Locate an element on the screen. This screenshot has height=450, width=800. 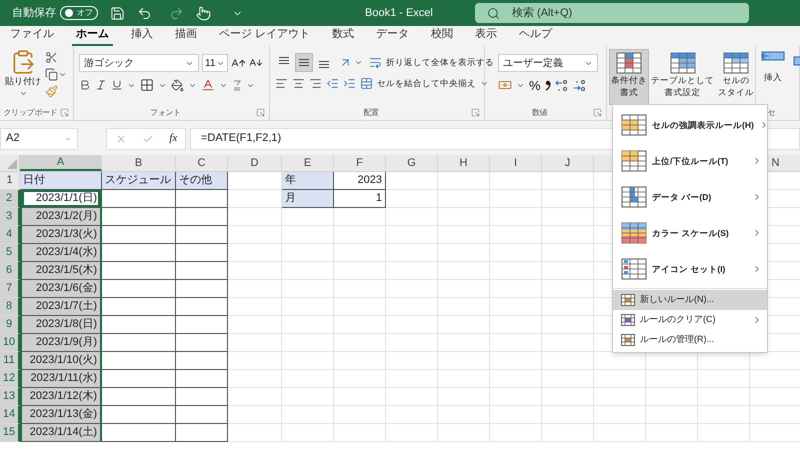
window-title: Book1 - Excel is located at coordinates (399, 13).